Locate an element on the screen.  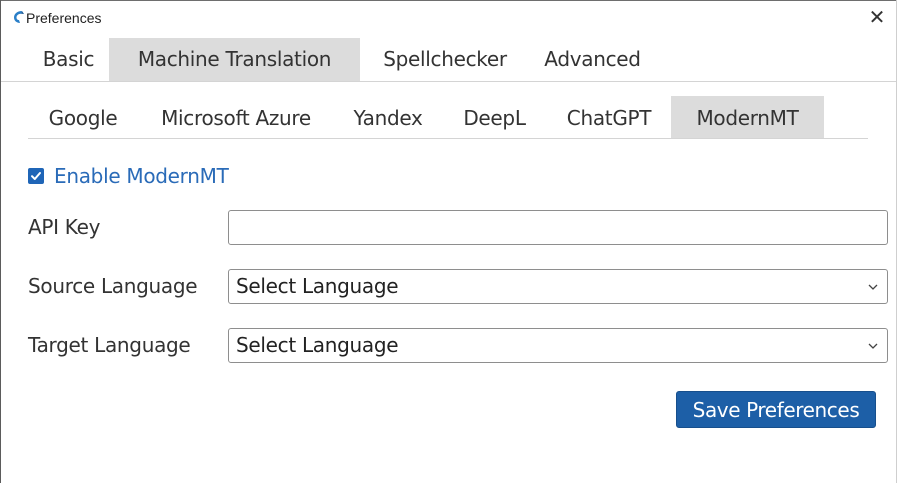
tab-modernmt: ModernMT is located at coordinates (747, 117).